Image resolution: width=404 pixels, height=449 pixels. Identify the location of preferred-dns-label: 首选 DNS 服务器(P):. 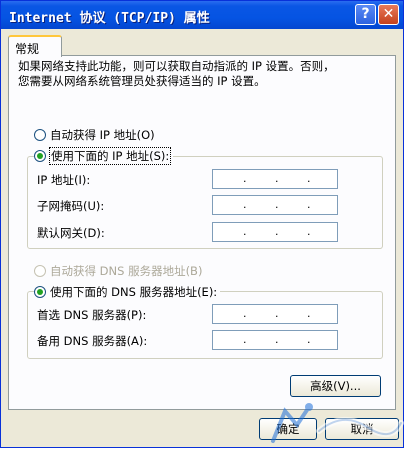
(92, 315).